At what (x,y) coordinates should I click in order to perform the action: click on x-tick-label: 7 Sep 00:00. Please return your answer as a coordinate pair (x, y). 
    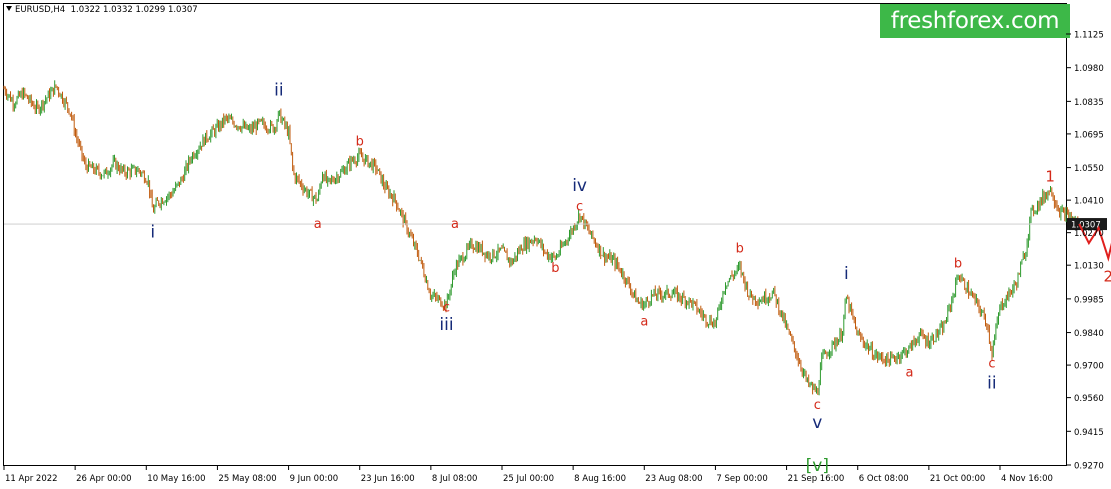
    Looking at the image, I should click on (741, 479).